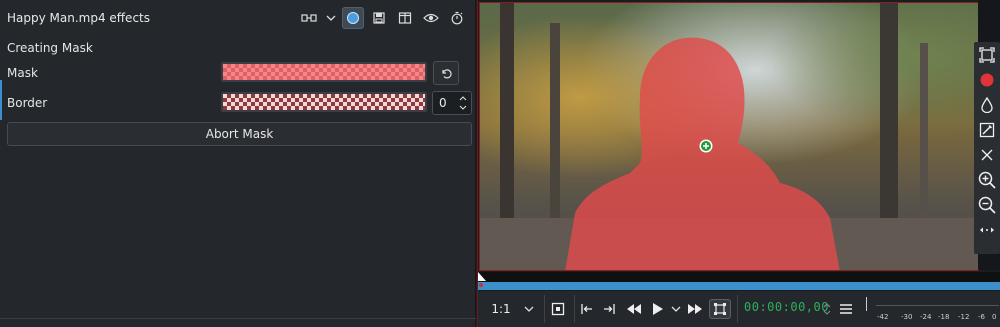 This screenshot has height=327, width=1000. I want to click on reset-button, so click(446, 73).